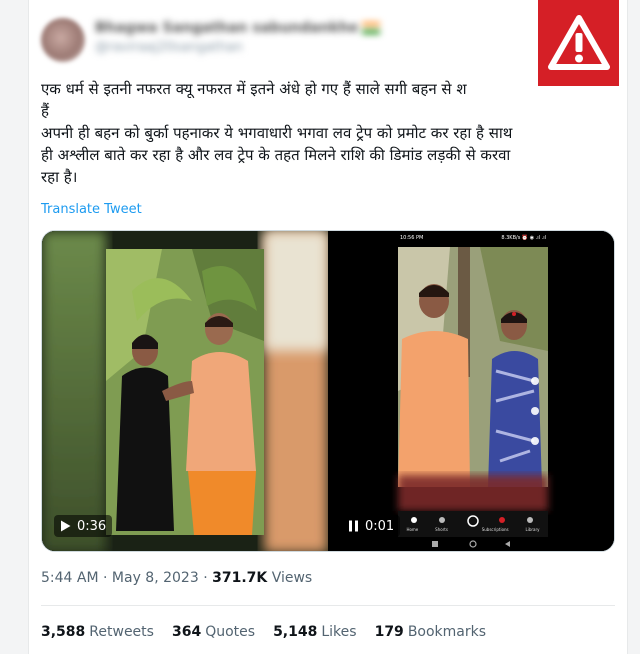 This screenshot has width=640, height=654. Describe the element at coordinates (65, 526) in the screenshot. I see `play-icon` at that location.